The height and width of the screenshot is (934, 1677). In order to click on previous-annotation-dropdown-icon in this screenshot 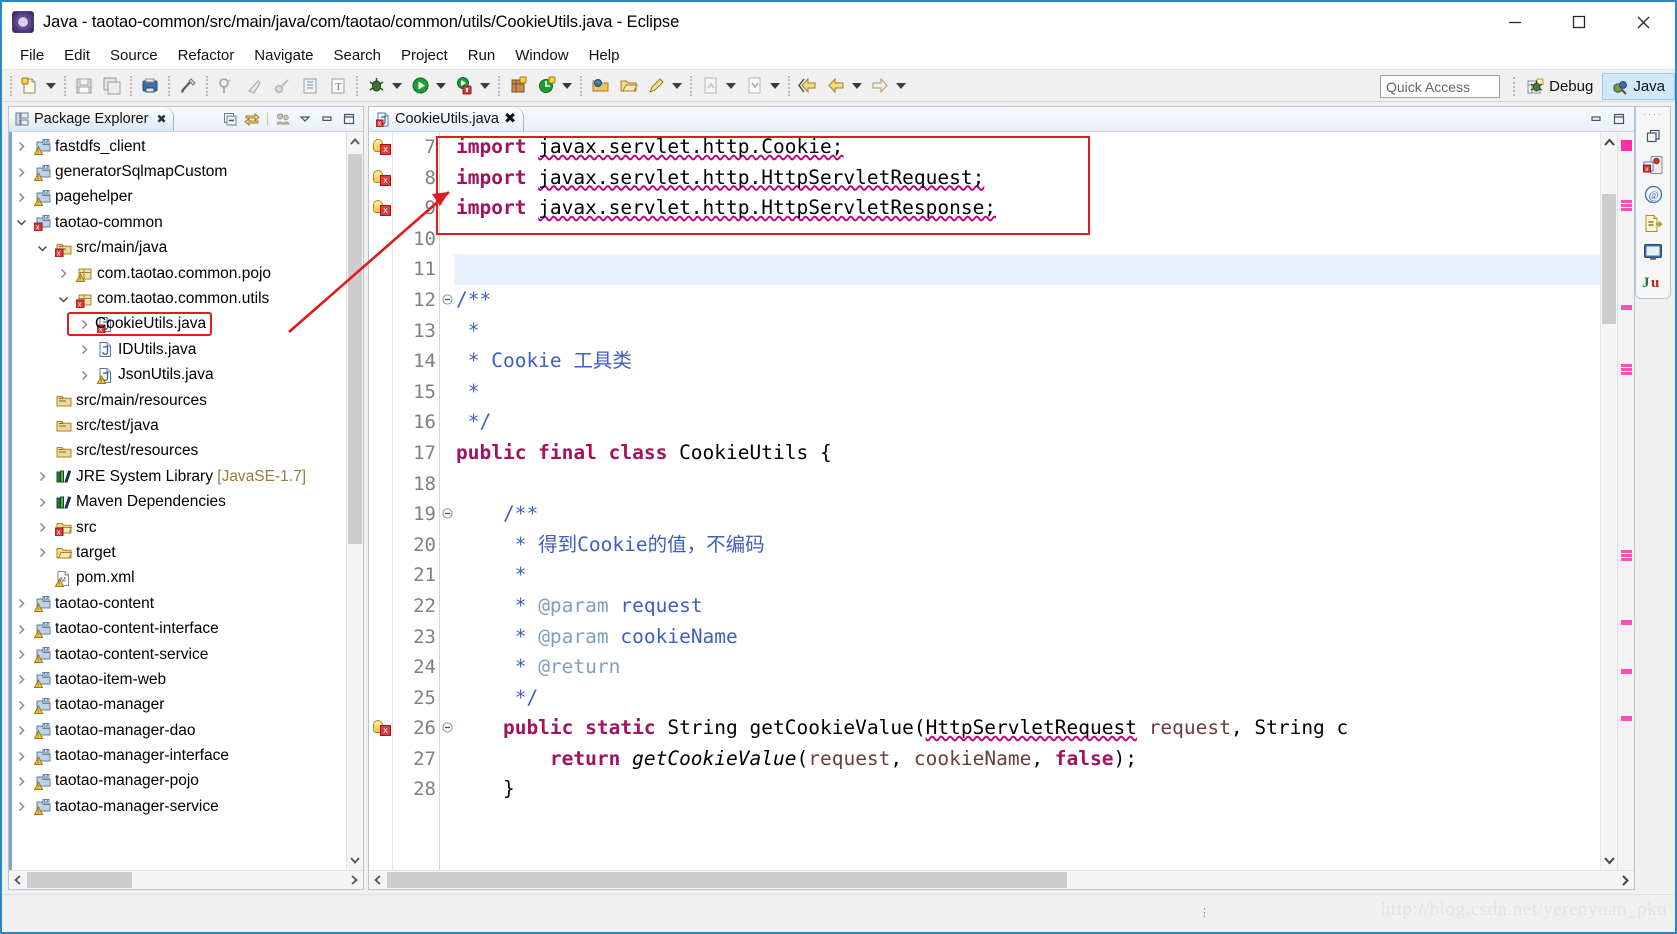, I will do `click(731, 86)`.